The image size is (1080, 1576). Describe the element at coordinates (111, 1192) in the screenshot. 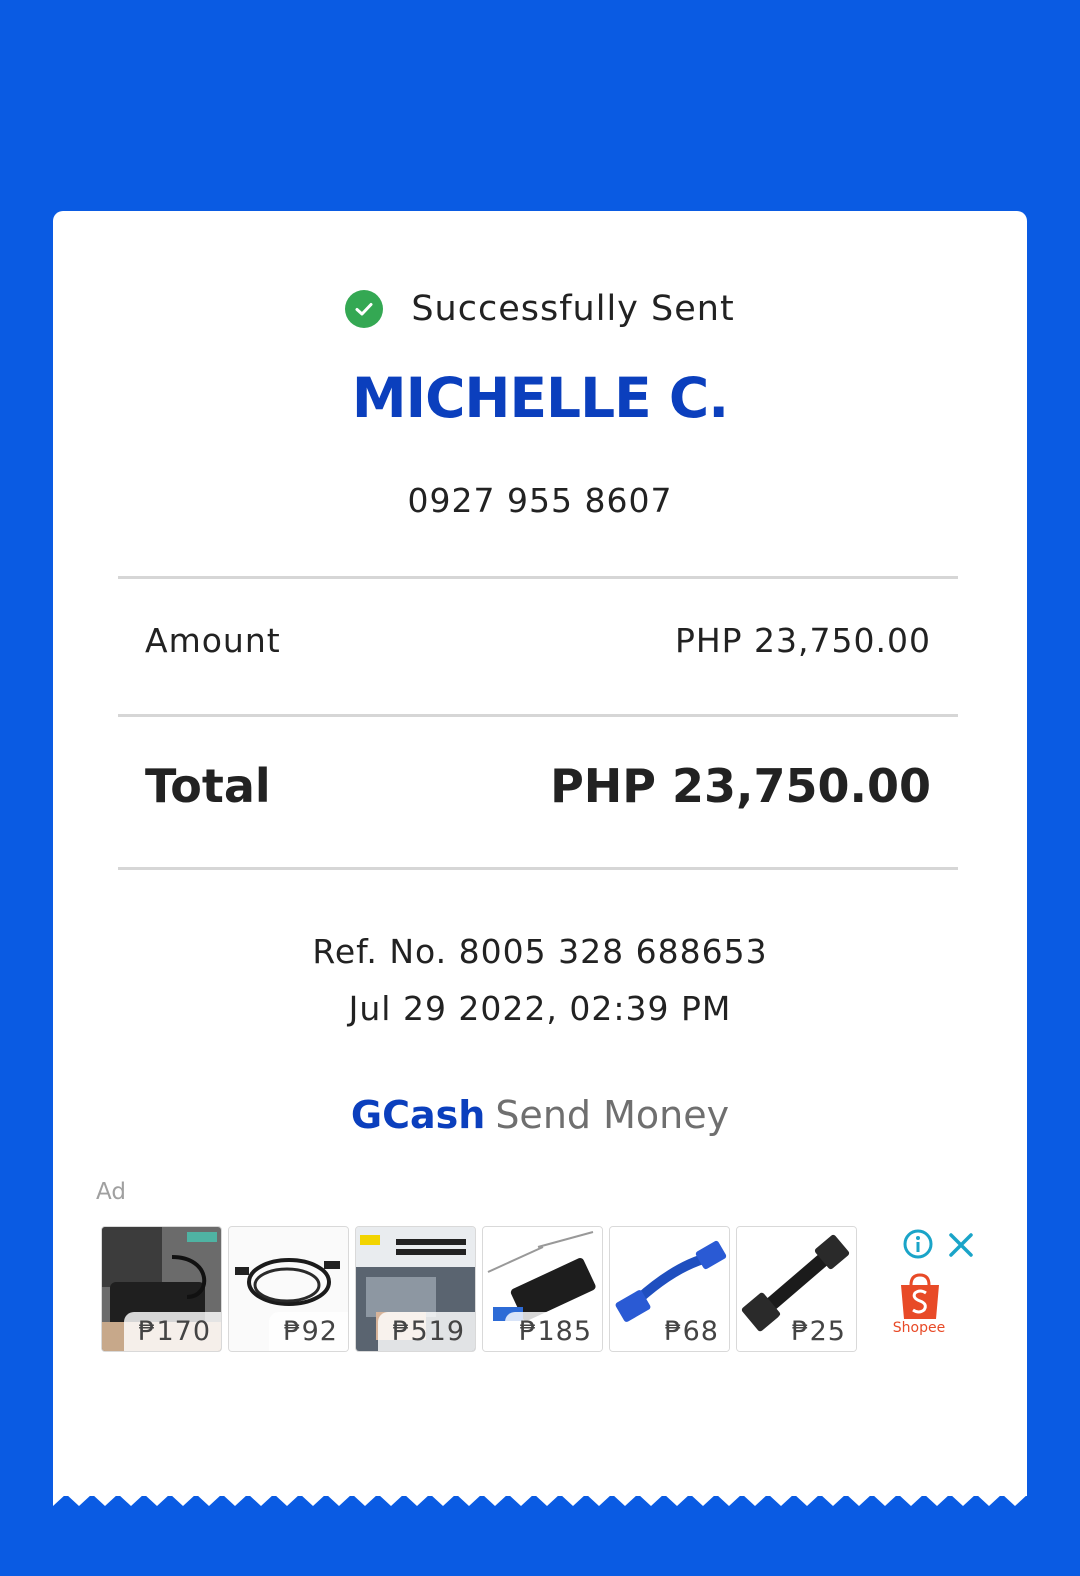

I see `ad-label: Ad` at that location.